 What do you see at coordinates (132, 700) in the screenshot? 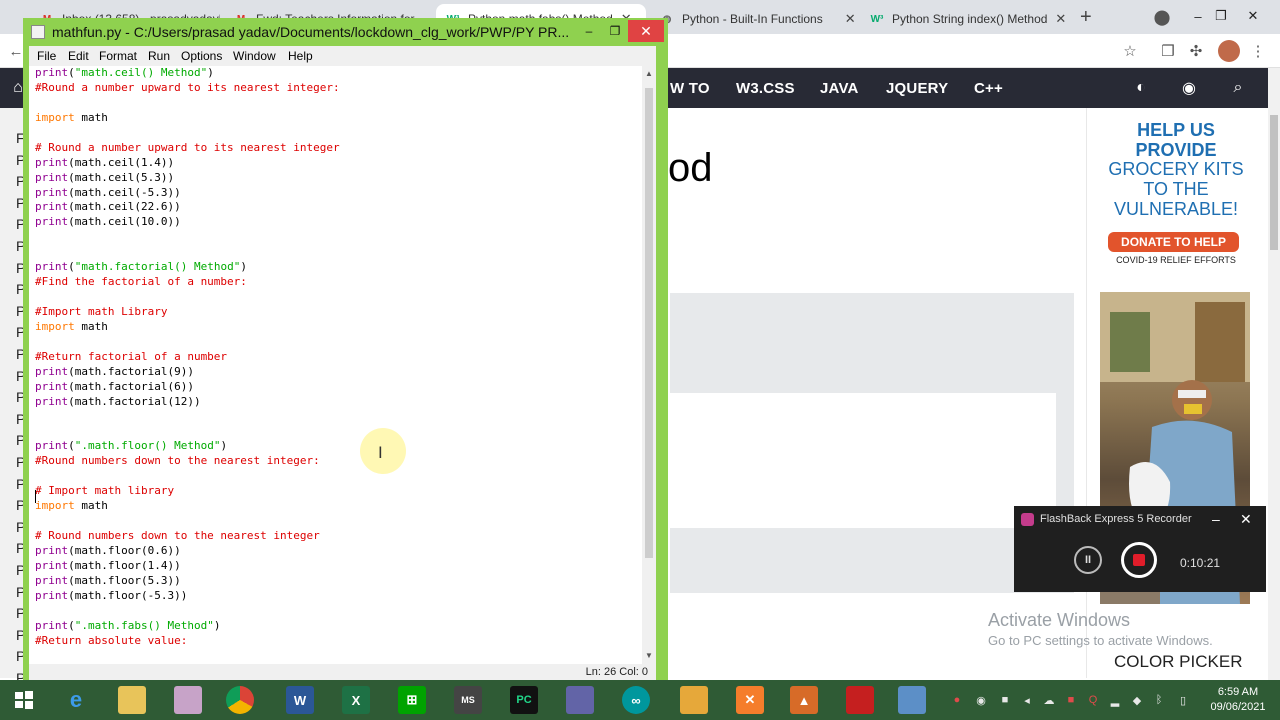
I see `file-explorer-icon` at bounding box center [132, 700].